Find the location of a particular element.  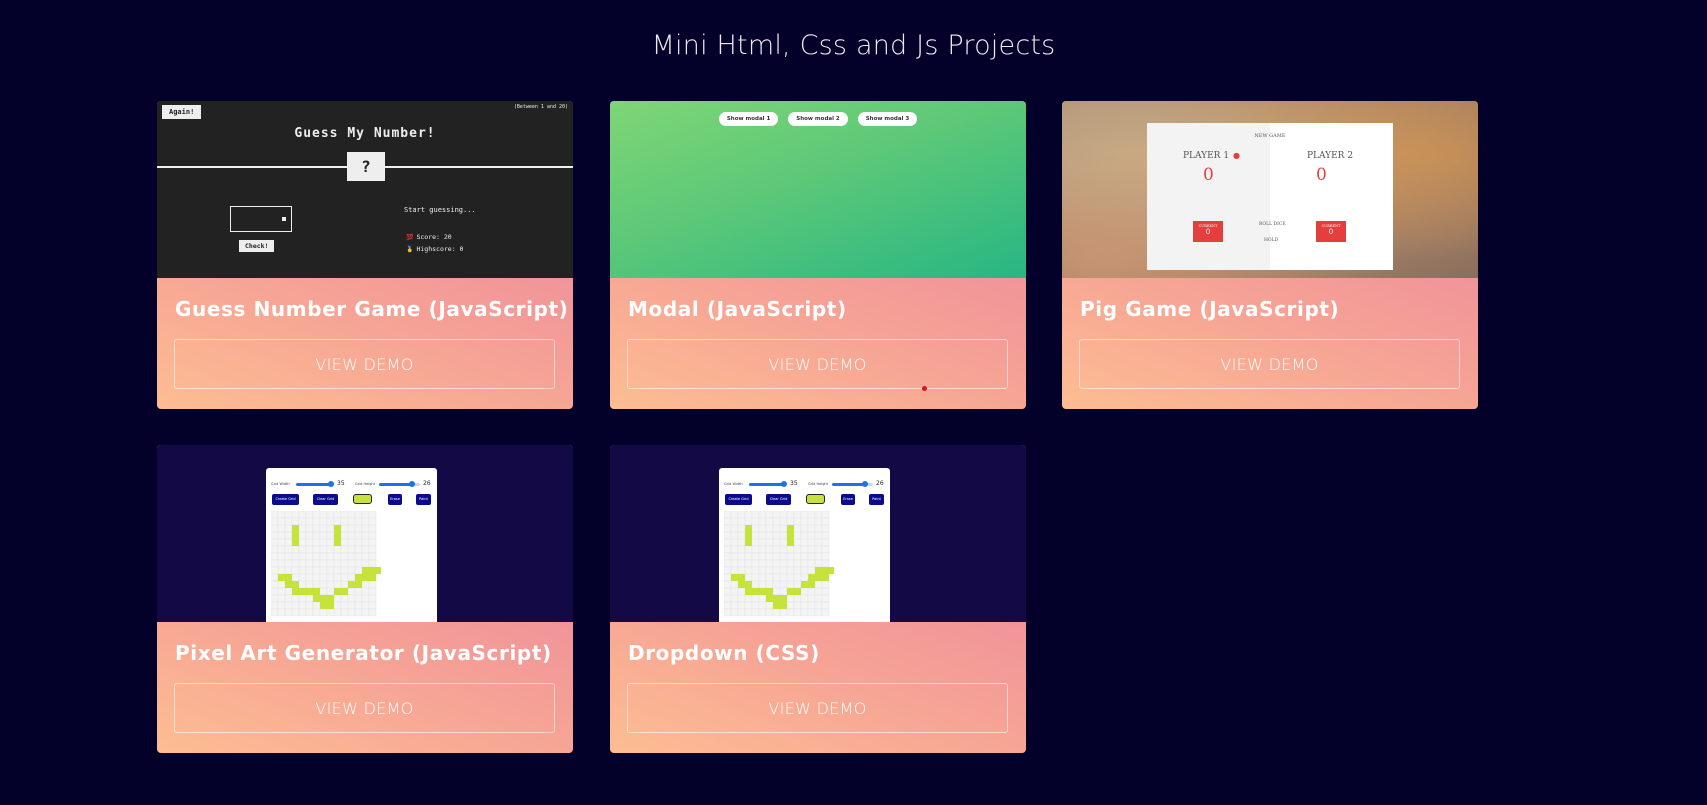

preview-show-modal-3: Show modal 3 is located at coordinates (887, 119).